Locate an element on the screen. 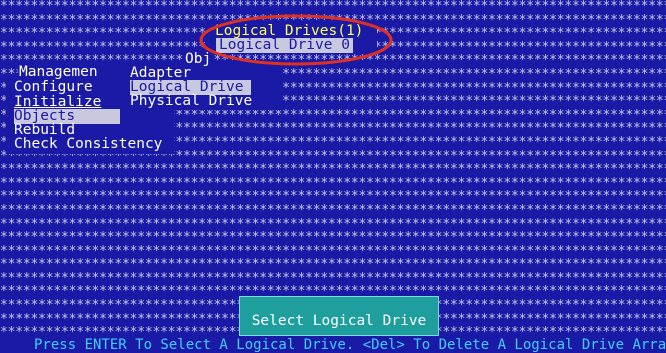  logical-drives-popup: Logical Drives(1) Logical Drive 0 is located at coordinates (291, 38).